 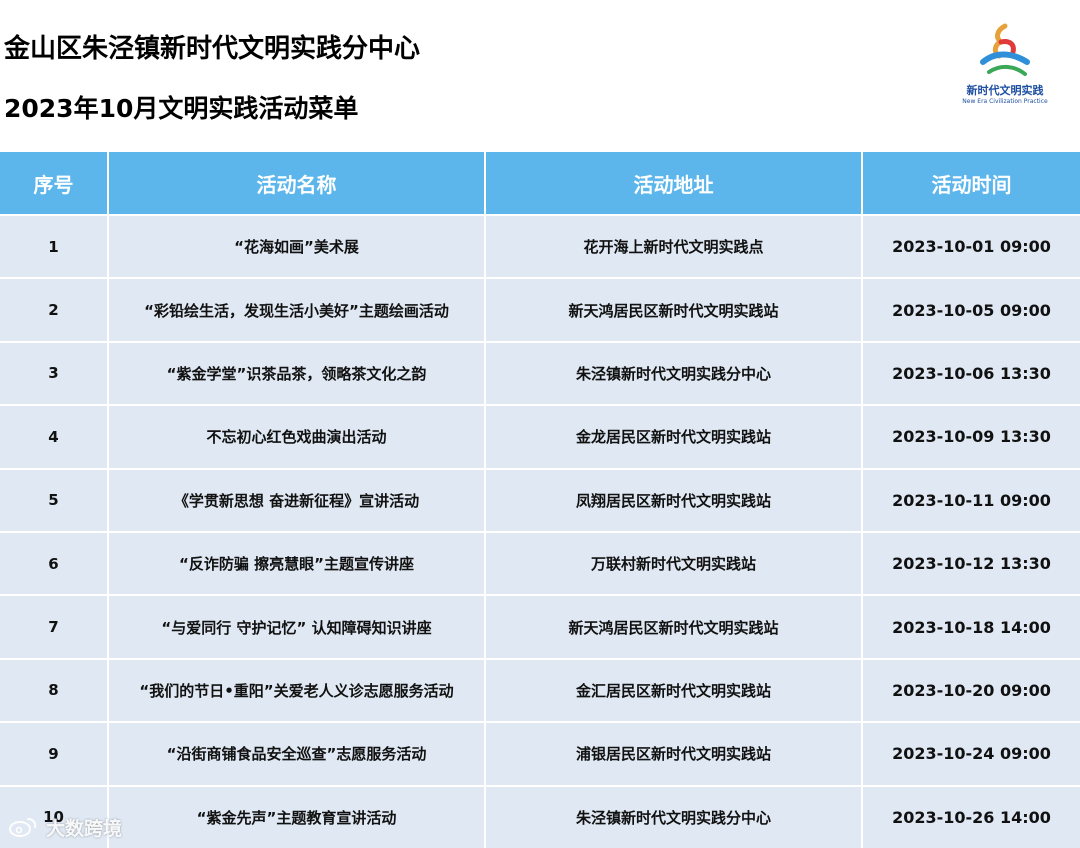 I want to click on column-header-address: 活动地址, so click(x=674, y=183).